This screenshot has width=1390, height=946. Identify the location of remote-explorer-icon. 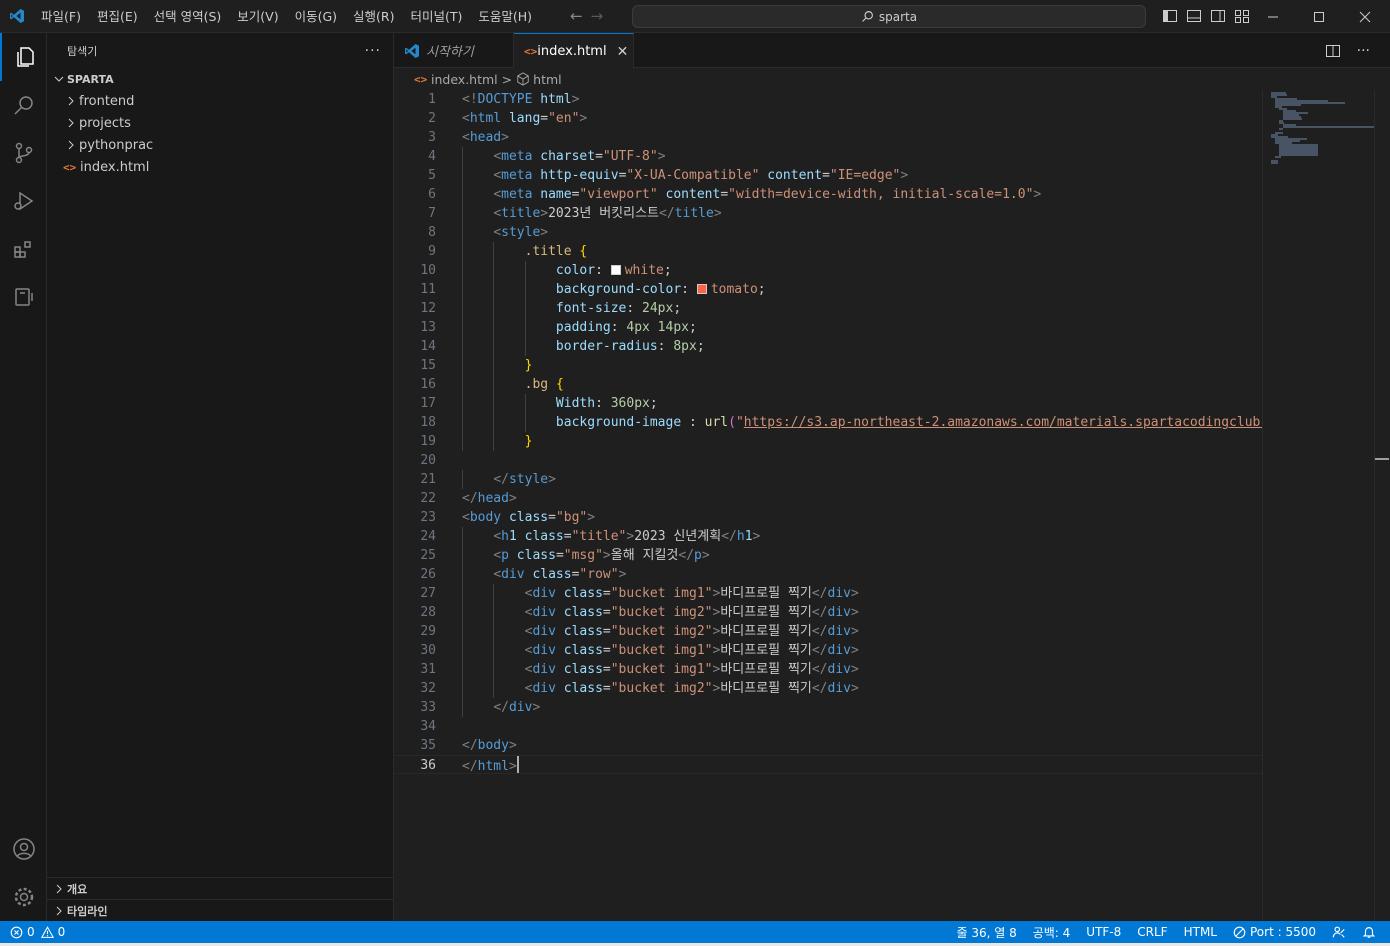
(23, 297).